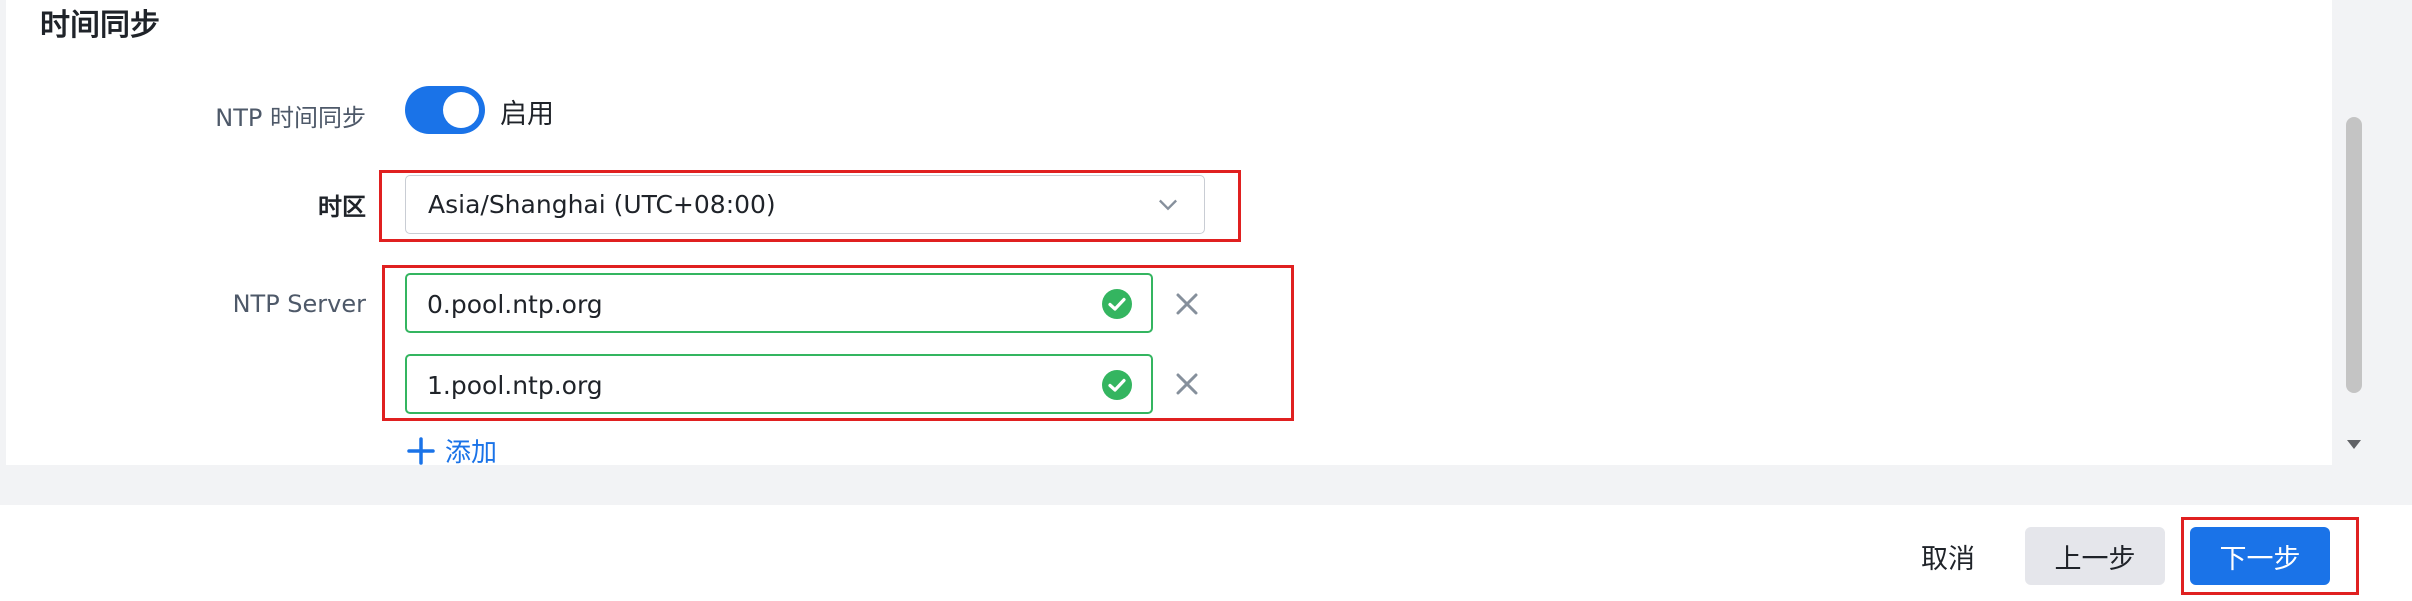 The image size is (2412, 601). I want to click on ntp-sync-toggle, so click(445, 110).